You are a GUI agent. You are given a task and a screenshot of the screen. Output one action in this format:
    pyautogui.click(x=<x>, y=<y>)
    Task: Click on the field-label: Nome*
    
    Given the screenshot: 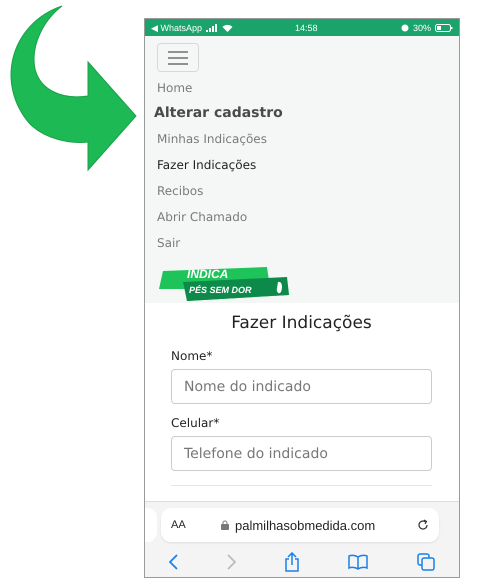 What is the action you would take?
    pyautogui.click(x=191, y=356)
    